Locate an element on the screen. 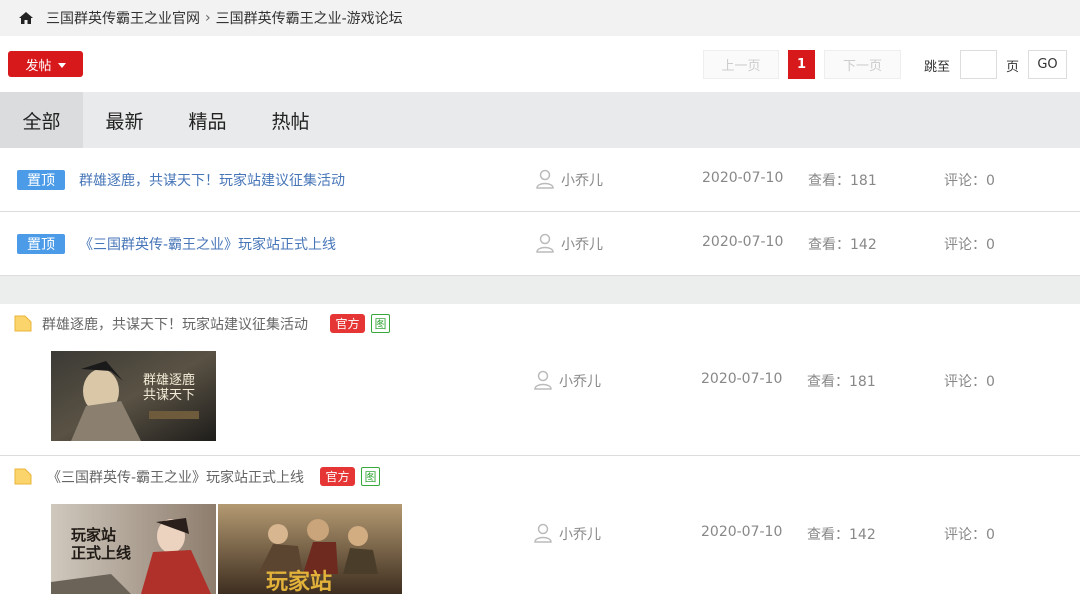  jump-page-input is located at coordinates (978, 64).